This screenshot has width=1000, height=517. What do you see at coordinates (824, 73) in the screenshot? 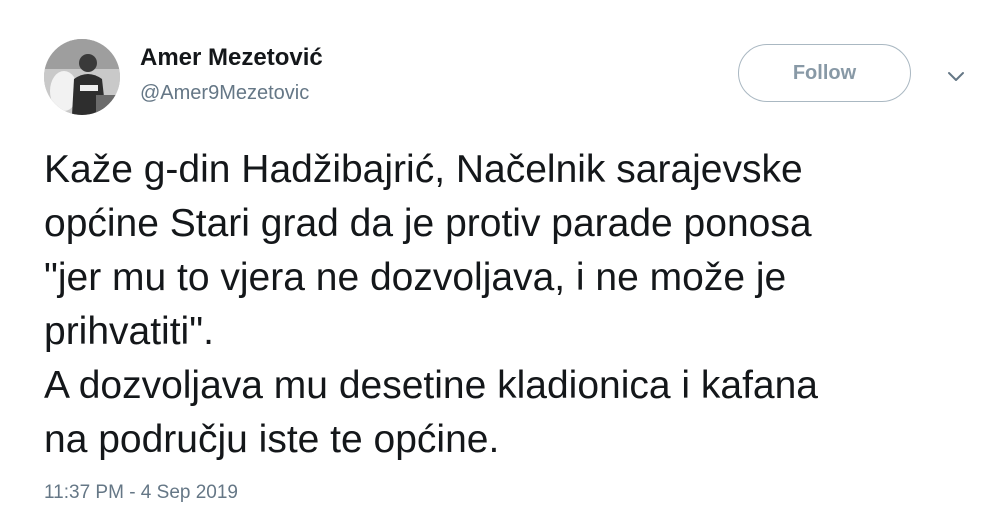
I see `follow-button: Follow` at bounding box center [824, 73].